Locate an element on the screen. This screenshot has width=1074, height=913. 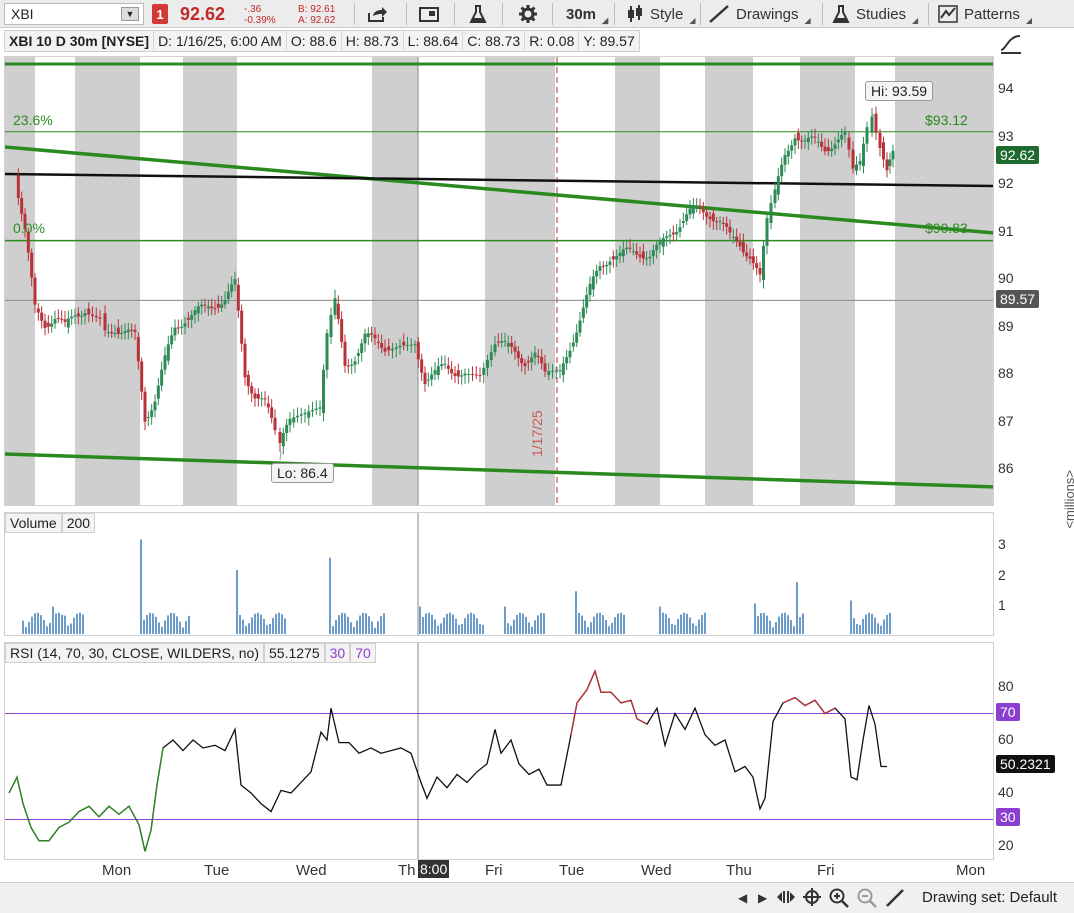
gear-icon is located at coordinates (528, 14).